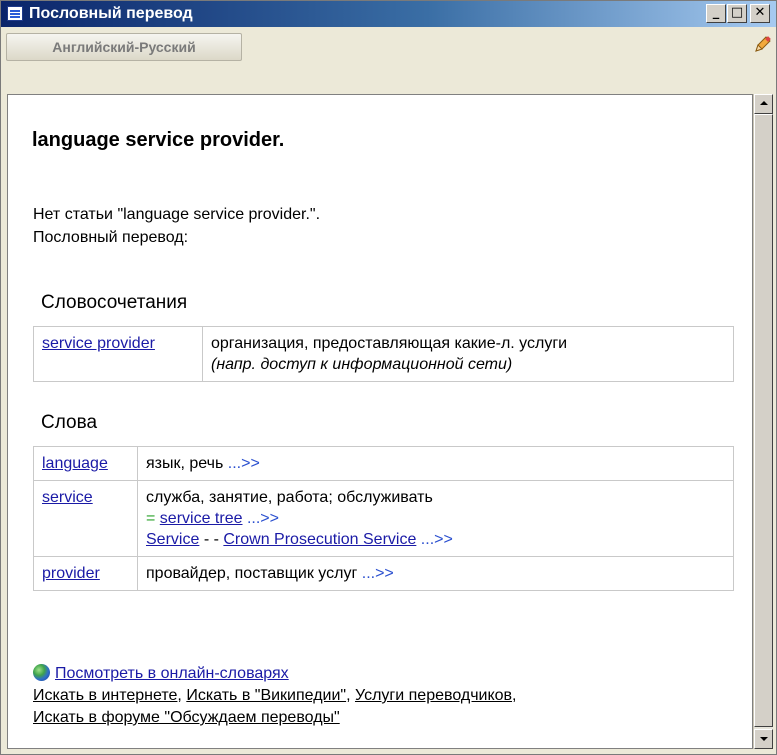  I want to click on word-link-provider: provider, so click(71, 573).